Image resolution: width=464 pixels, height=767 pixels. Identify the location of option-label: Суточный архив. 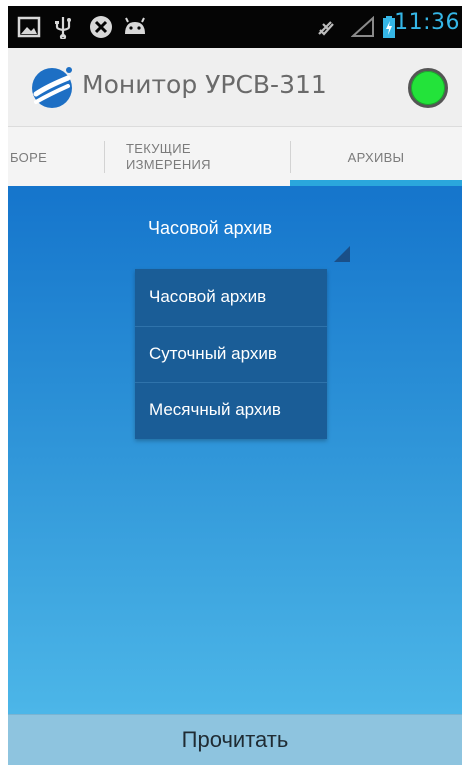
(213, 353).